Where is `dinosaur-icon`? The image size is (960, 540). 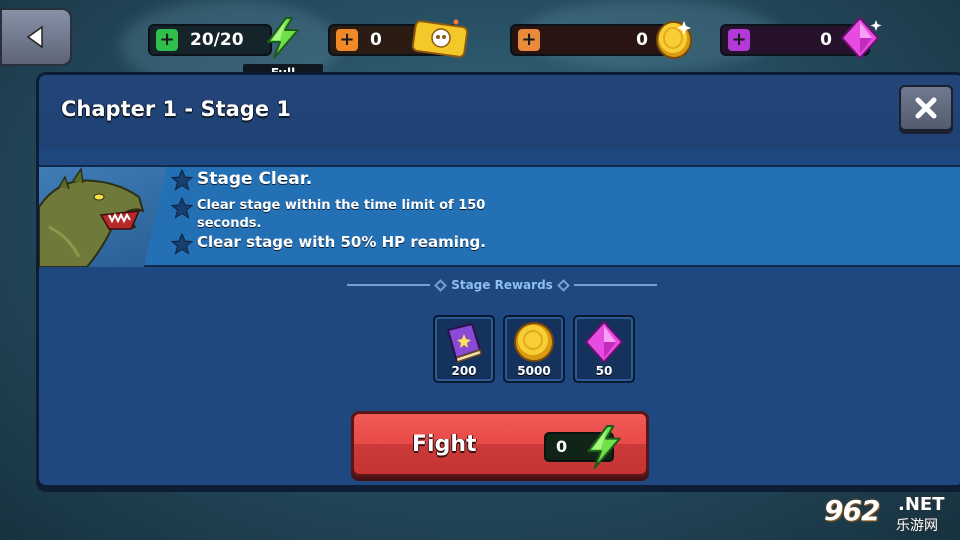 dinosaur-icon is located at coordinates (92, 217).